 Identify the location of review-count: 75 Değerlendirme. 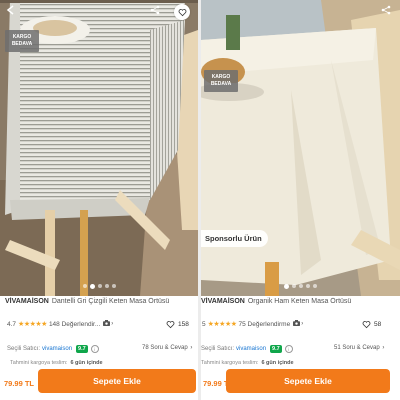
(264, 324).